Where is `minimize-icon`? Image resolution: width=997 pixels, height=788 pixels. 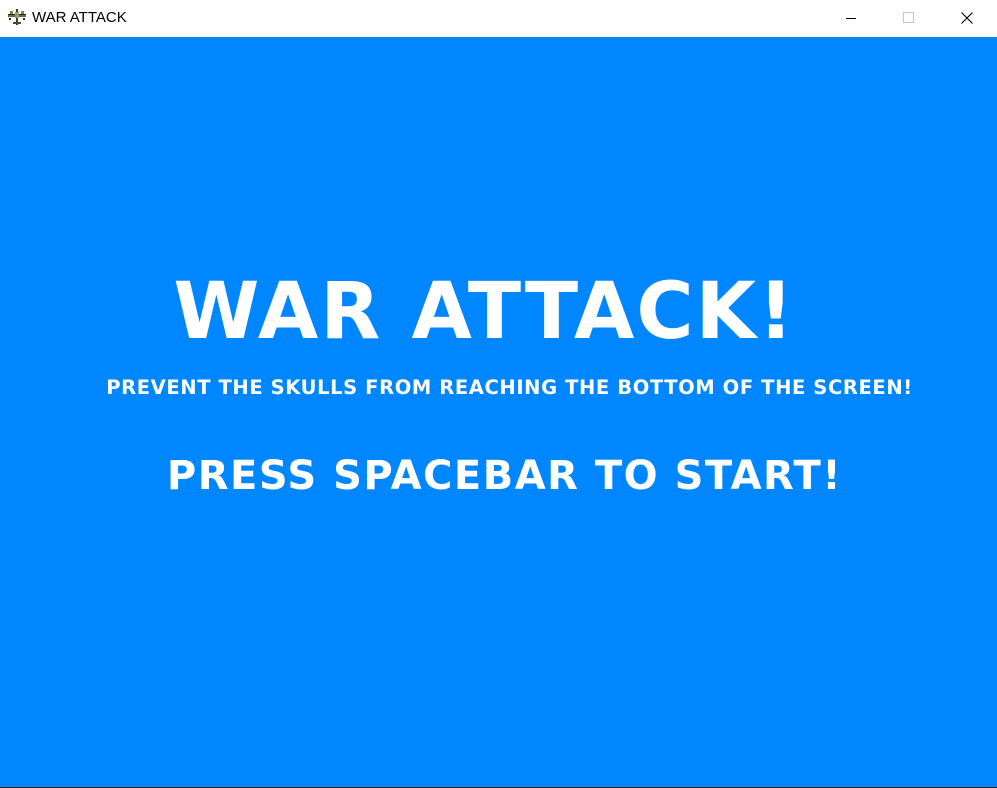
minimize-icon is located at coordinates (851, 18).